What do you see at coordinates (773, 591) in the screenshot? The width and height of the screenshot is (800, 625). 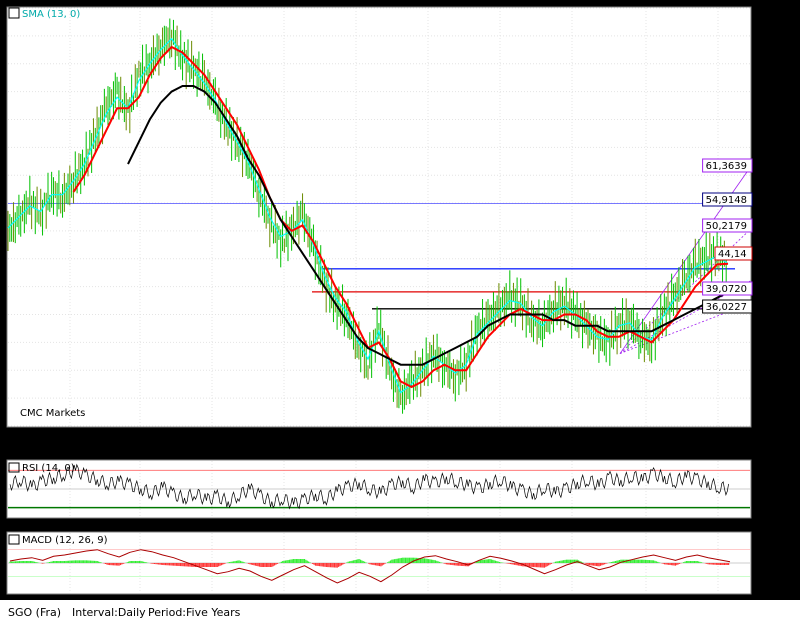 I see `macd-y-tick-label: -4,0000` at bounding box center [773, 591].